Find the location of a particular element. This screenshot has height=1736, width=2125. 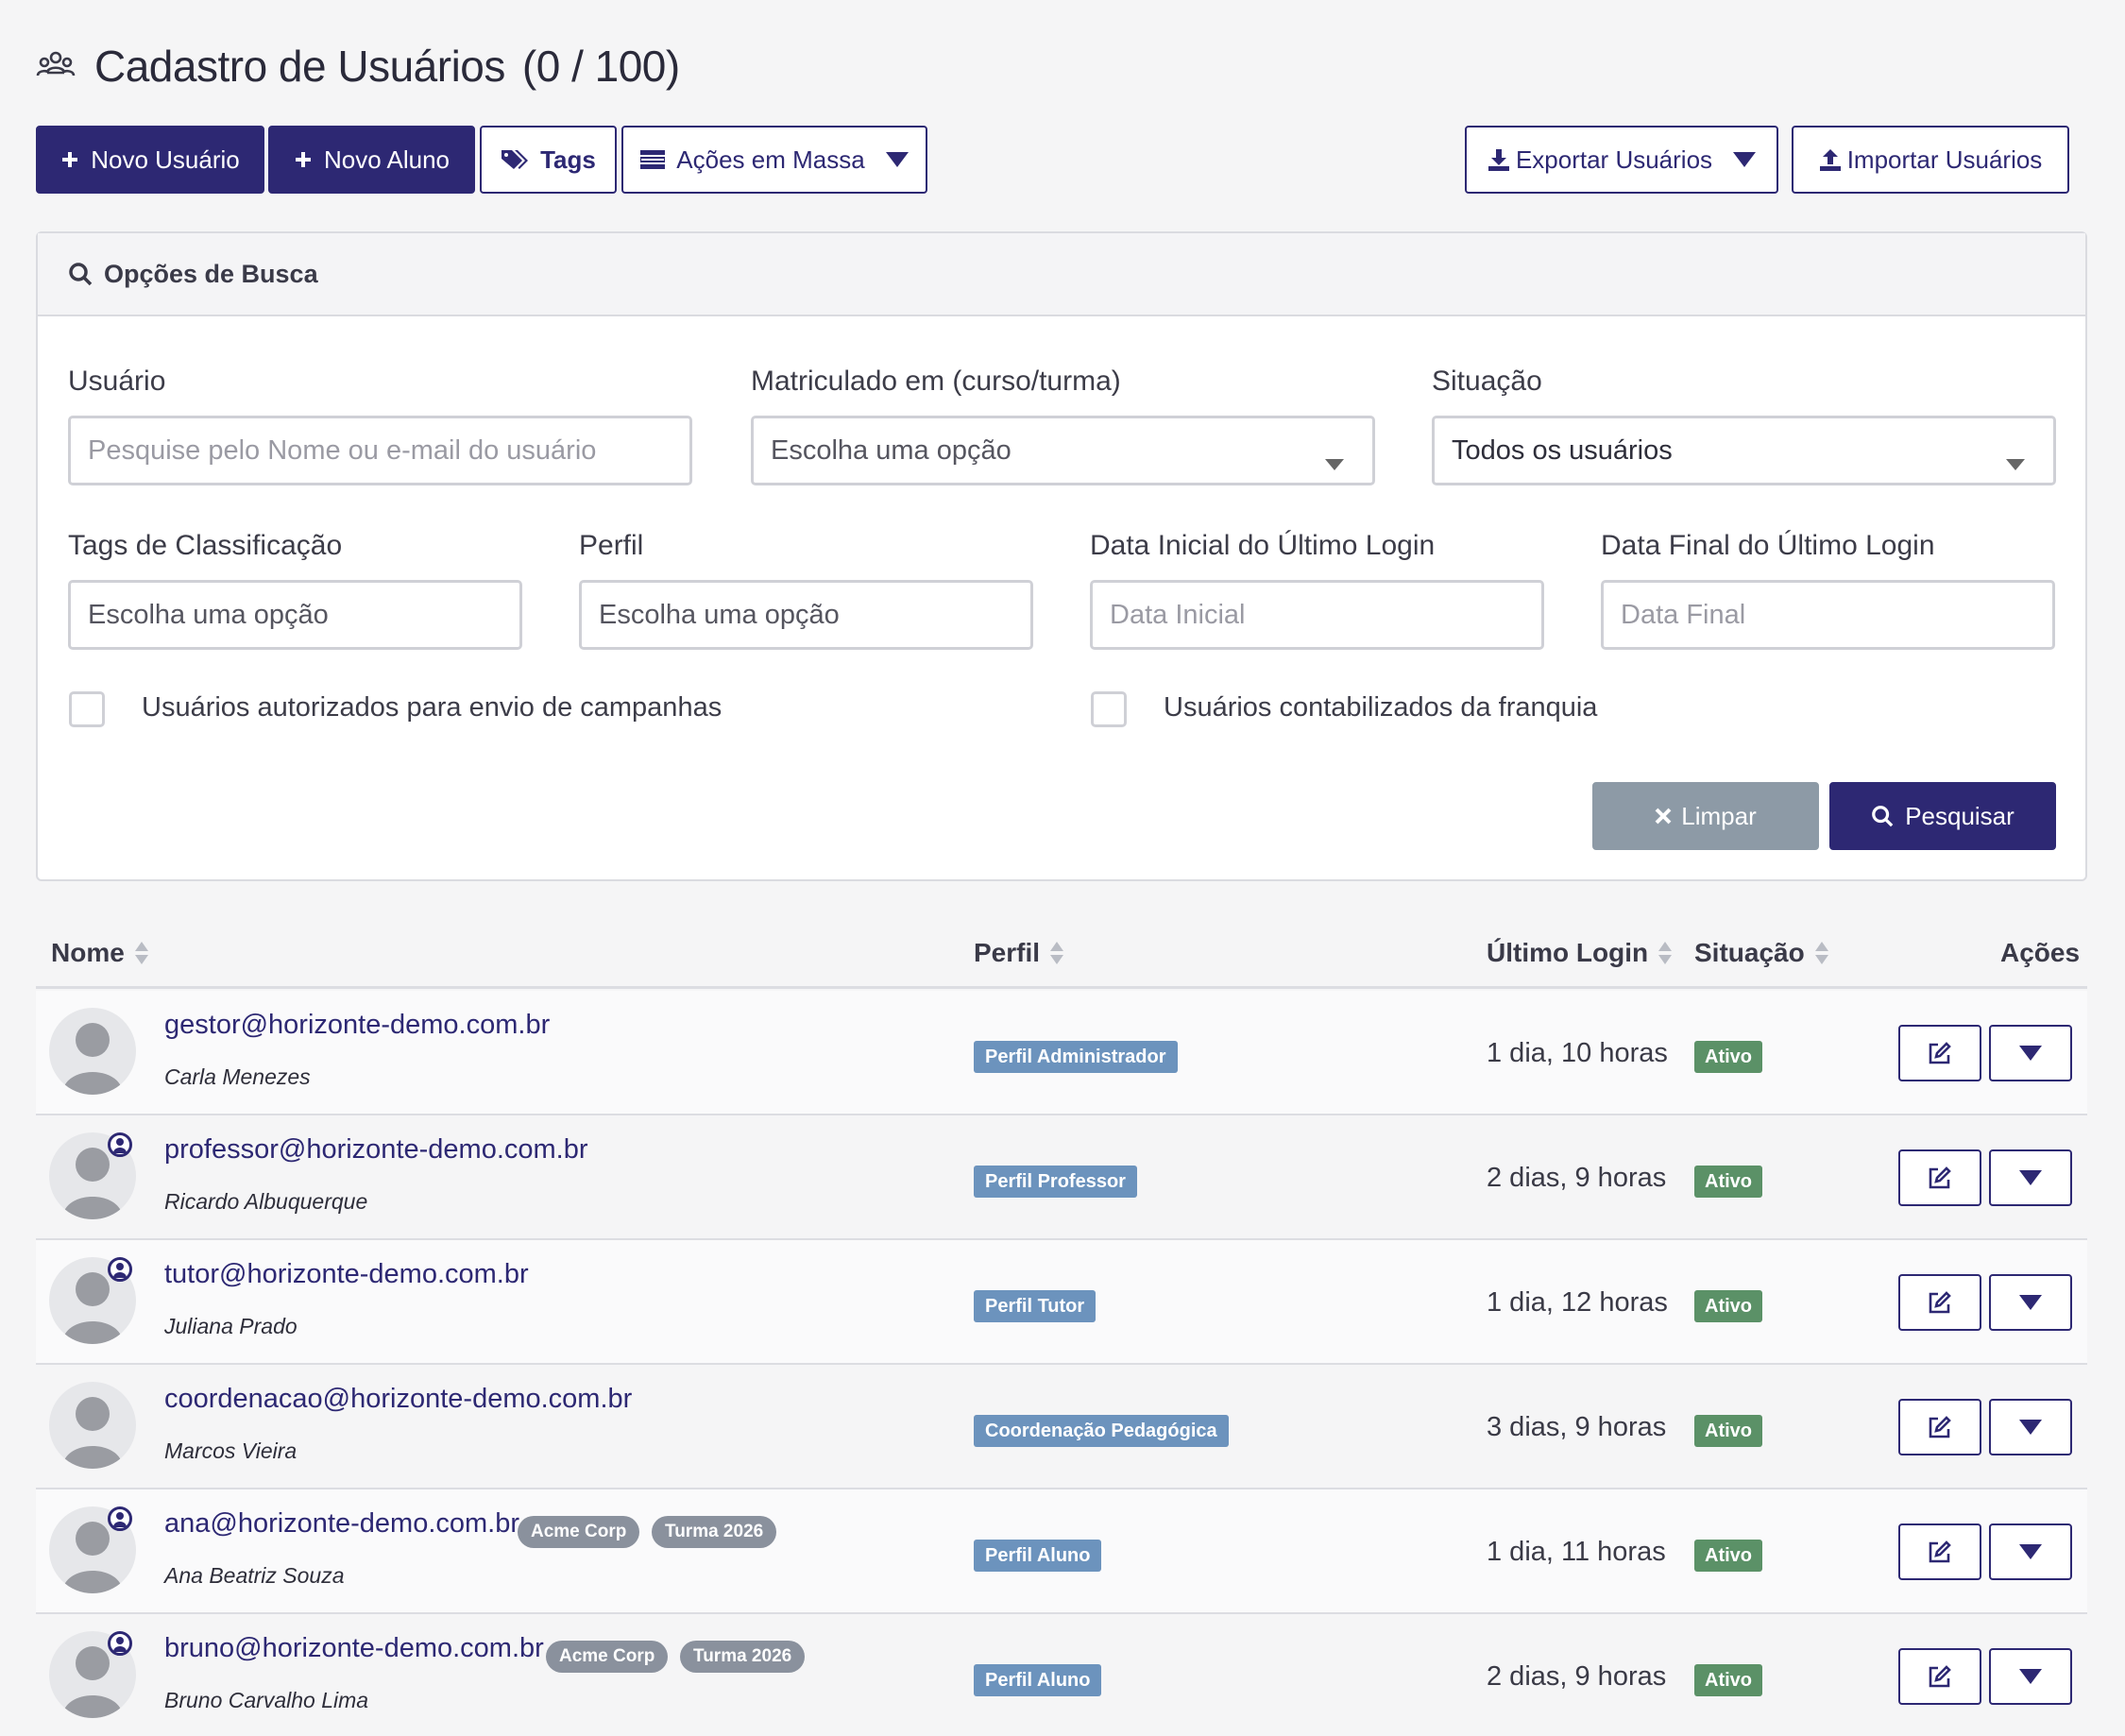

search-panel-header: Opções de Busca is located at coordinates (1061, 274).